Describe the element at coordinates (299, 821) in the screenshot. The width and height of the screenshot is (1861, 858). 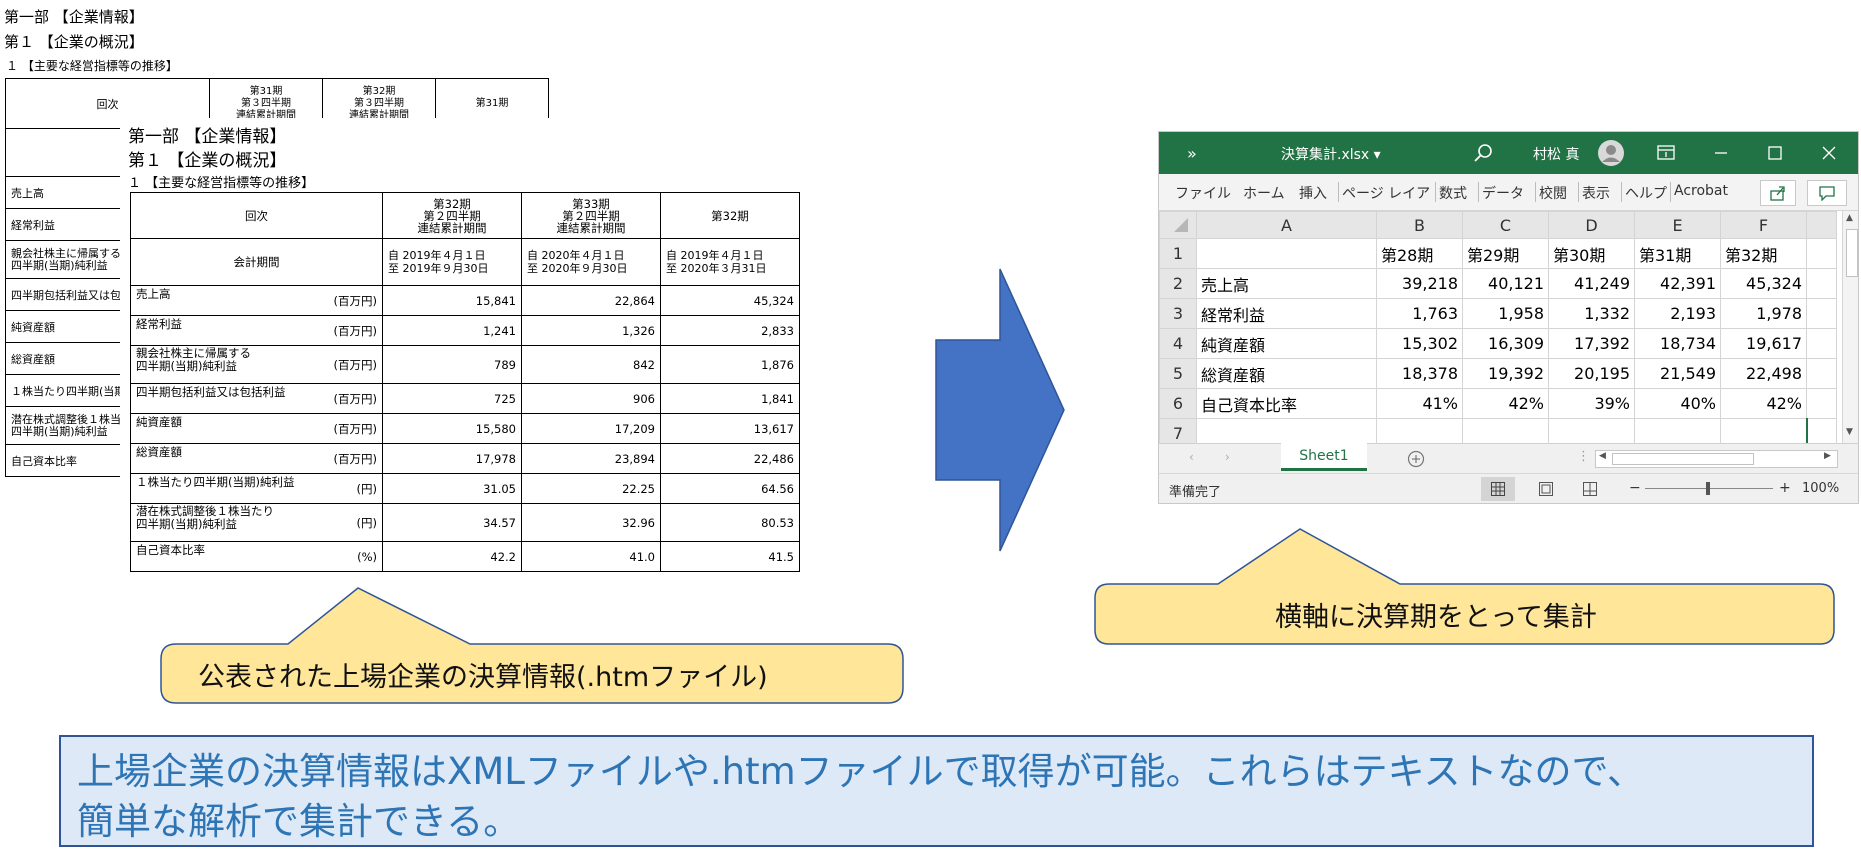
I see `summary-line-2: 簡単な解析で集計できる。` at that location.